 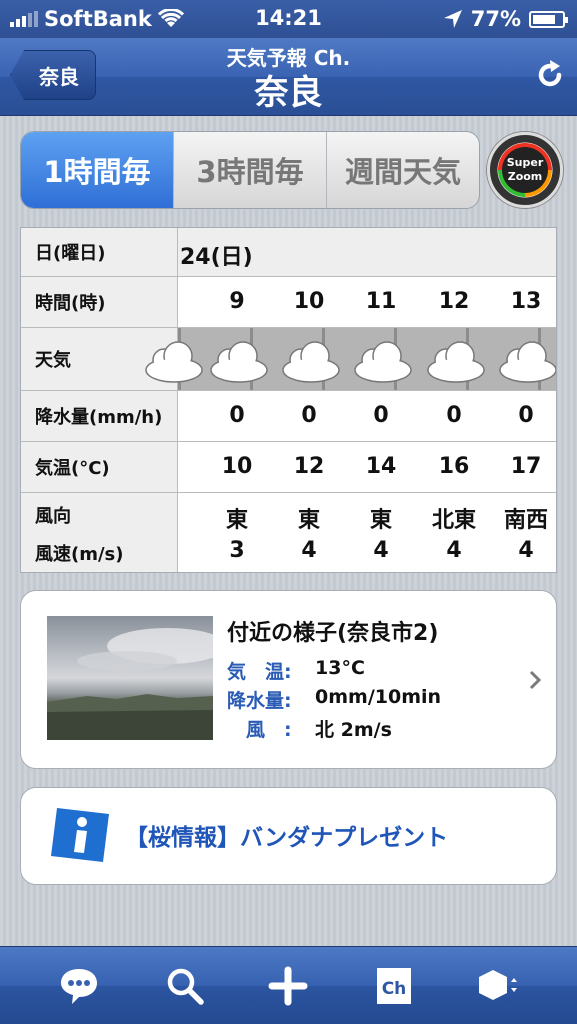 What do you see at coordinates (288, 252) in the screenshot?
I see `day-row: 日(曜日) 24(日)` at bounding box center [288, 252].